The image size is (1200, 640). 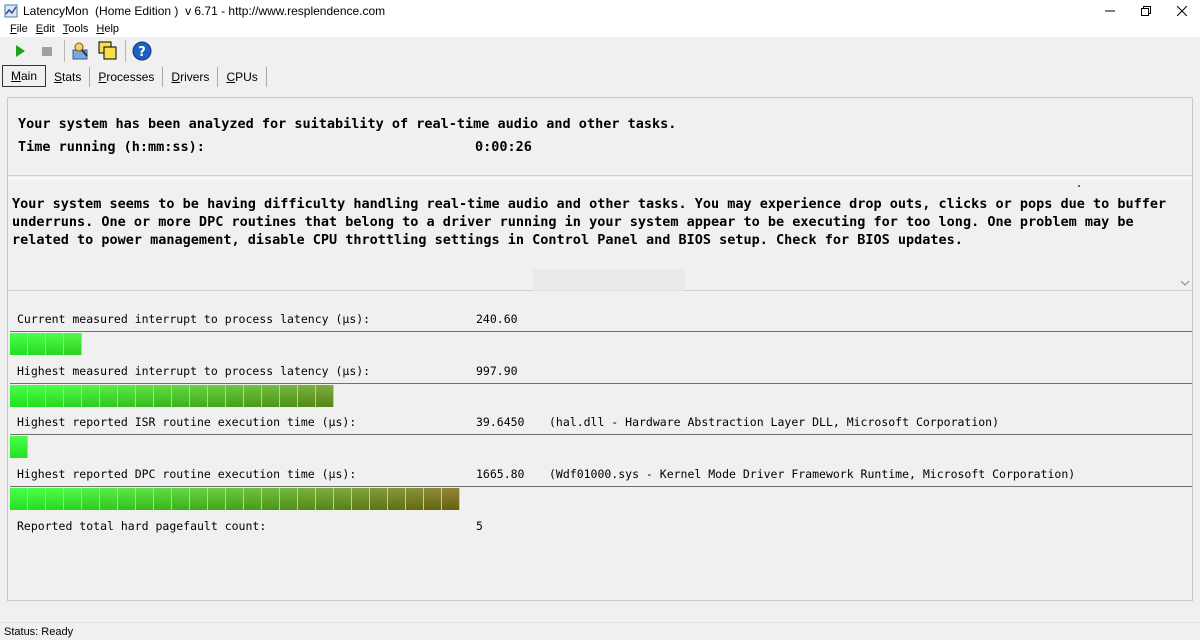 I want to click on start-monitoring-button, so click(x=20, y=51).